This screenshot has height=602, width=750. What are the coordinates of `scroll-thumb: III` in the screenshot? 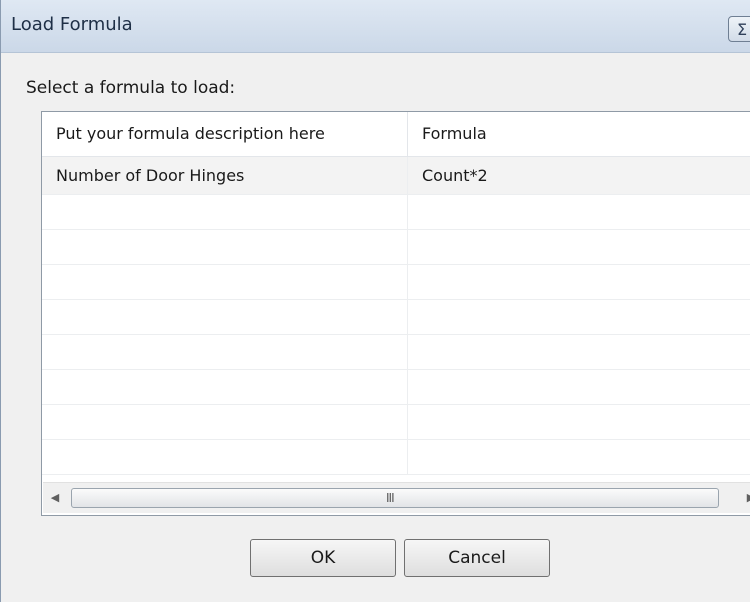 It's located at (395, 498).